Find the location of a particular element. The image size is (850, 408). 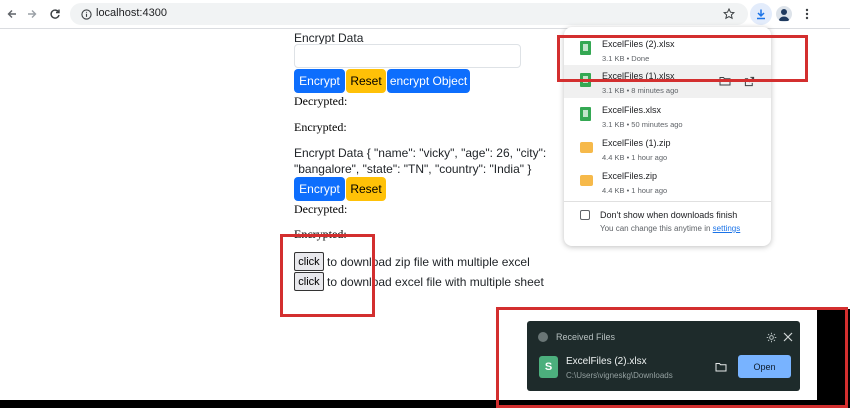

star-icon is located at coordinates (729, 14).